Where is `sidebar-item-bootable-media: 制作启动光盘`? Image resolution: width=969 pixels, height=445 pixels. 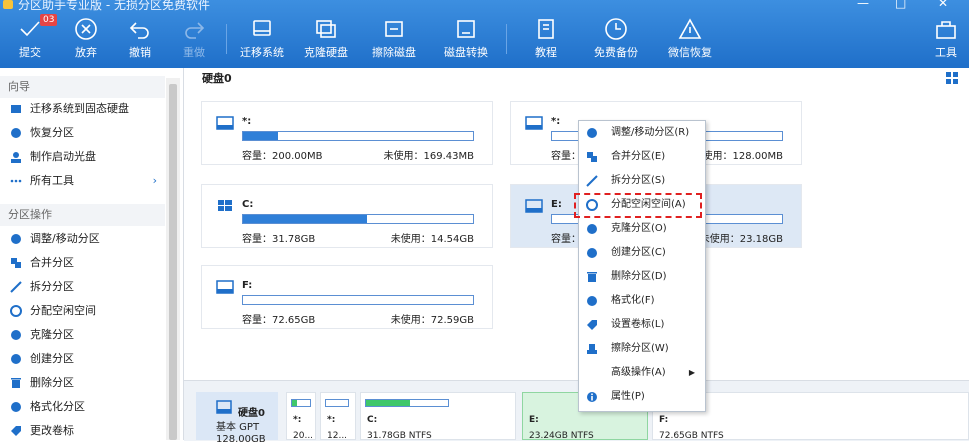
sidebar-item-bootable-media: 制作启动光盘 is located at coordinates (82, 157).